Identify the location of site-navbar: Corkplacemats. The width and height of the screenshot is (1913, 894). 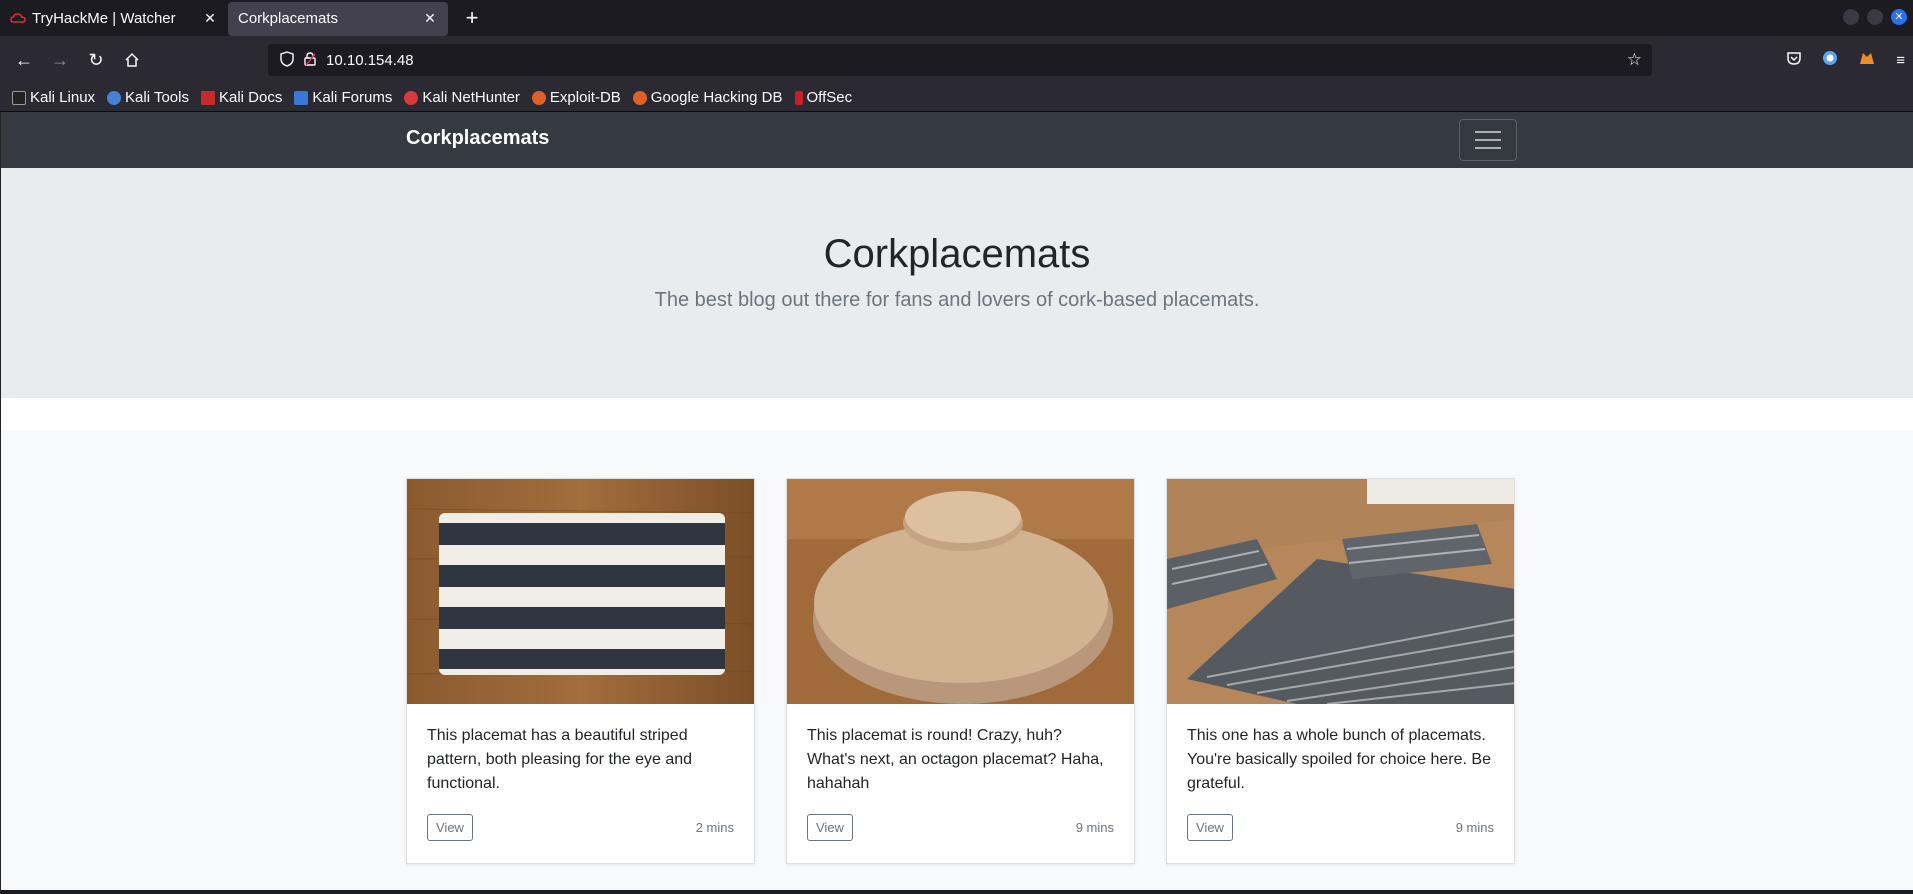
(957, 140).